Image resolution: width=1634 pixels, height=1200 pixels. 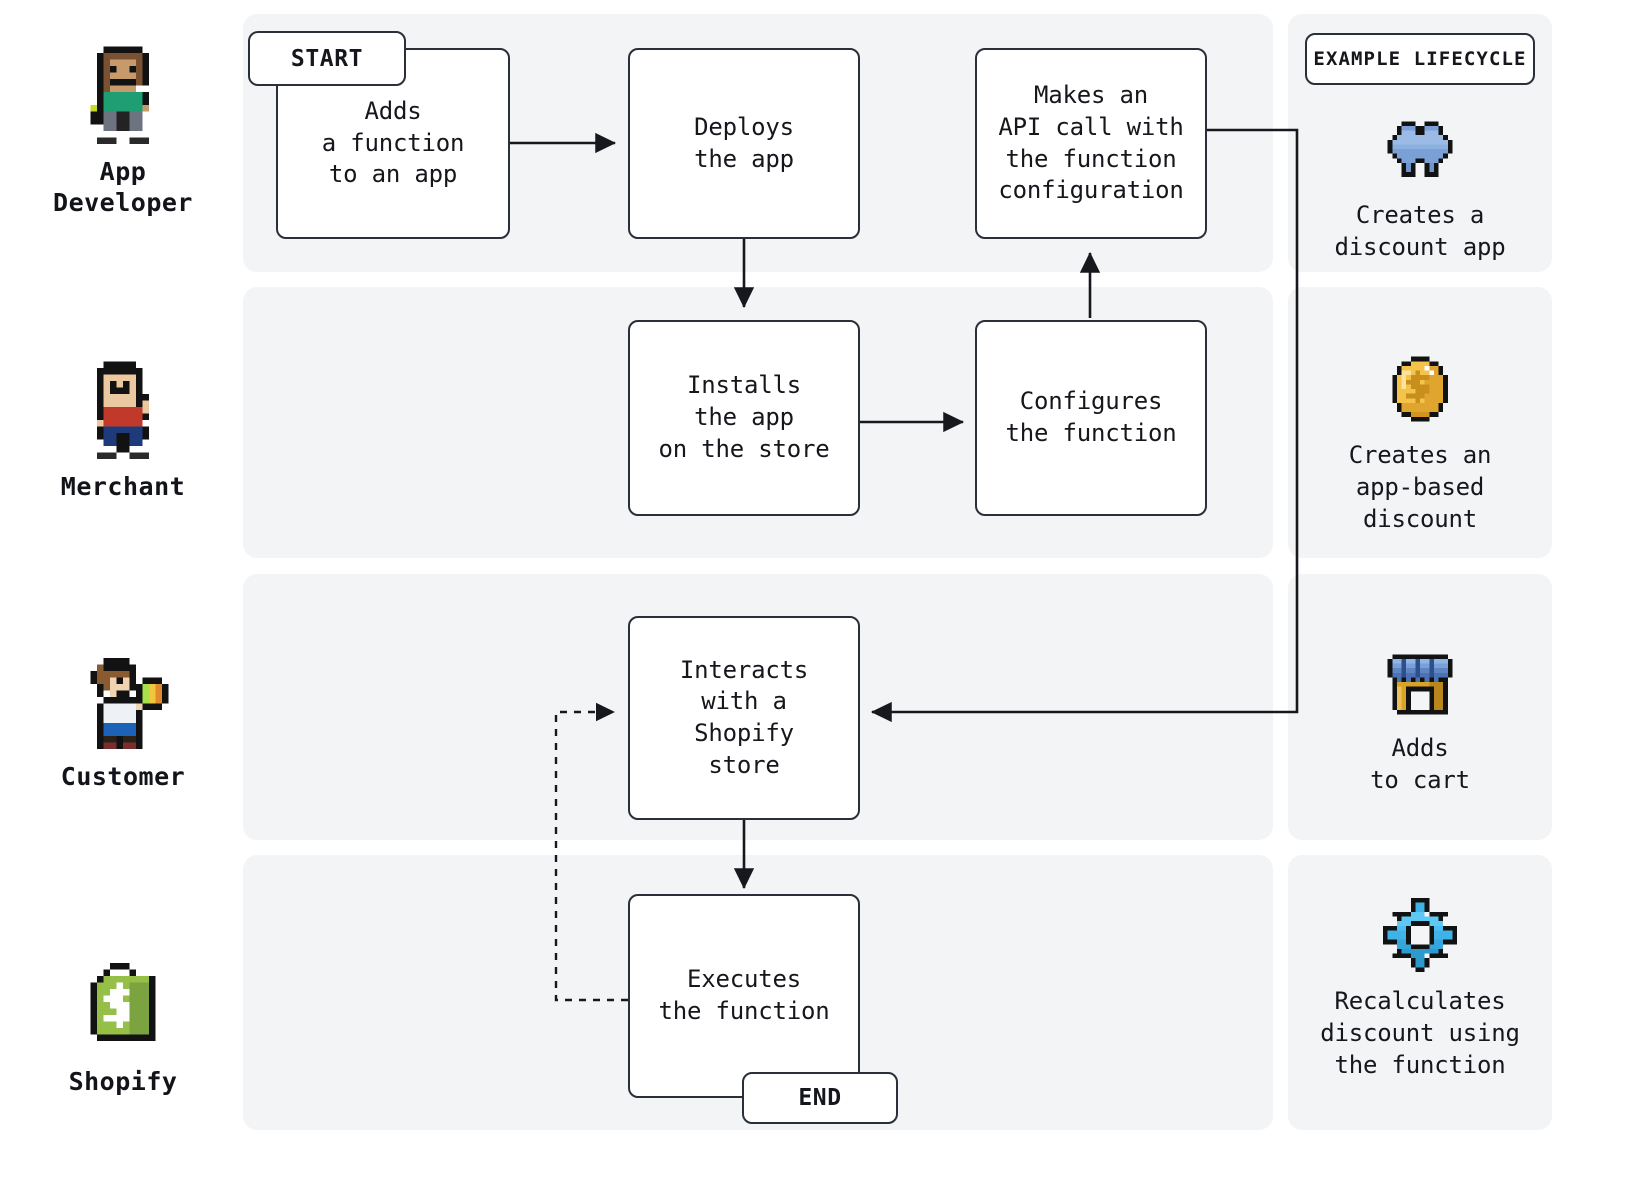 I want to click on legend-item-recalculates-discount: Recalculates discount using the function, so click(x=1420, y=990).